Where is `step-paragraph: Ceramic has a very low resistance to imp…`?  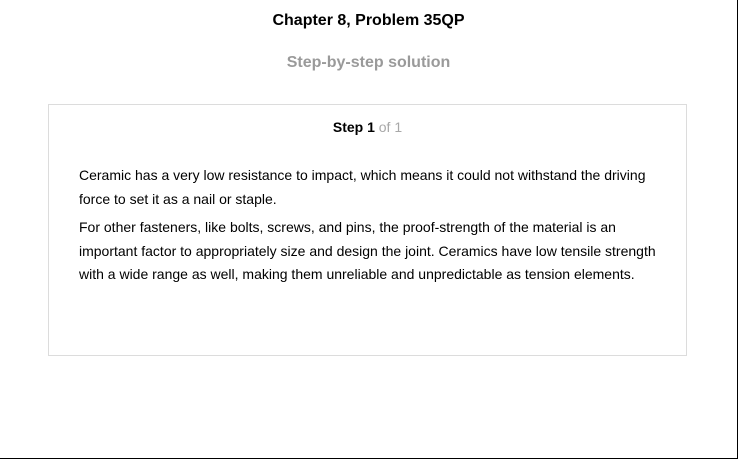 step-paragraph: Ceramic has a very low resistance to imp… is located at coordinates (362, 187).